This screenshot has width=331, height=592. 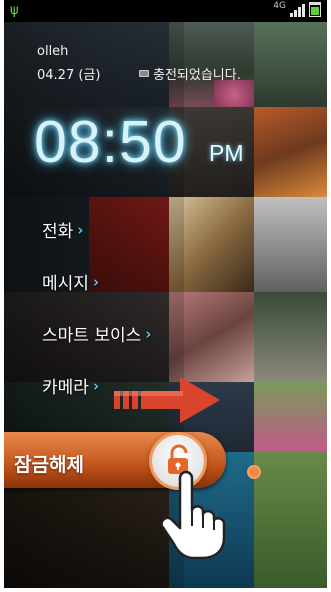 I want to click on usb-icon: ψ, so click(x=14, y=10).